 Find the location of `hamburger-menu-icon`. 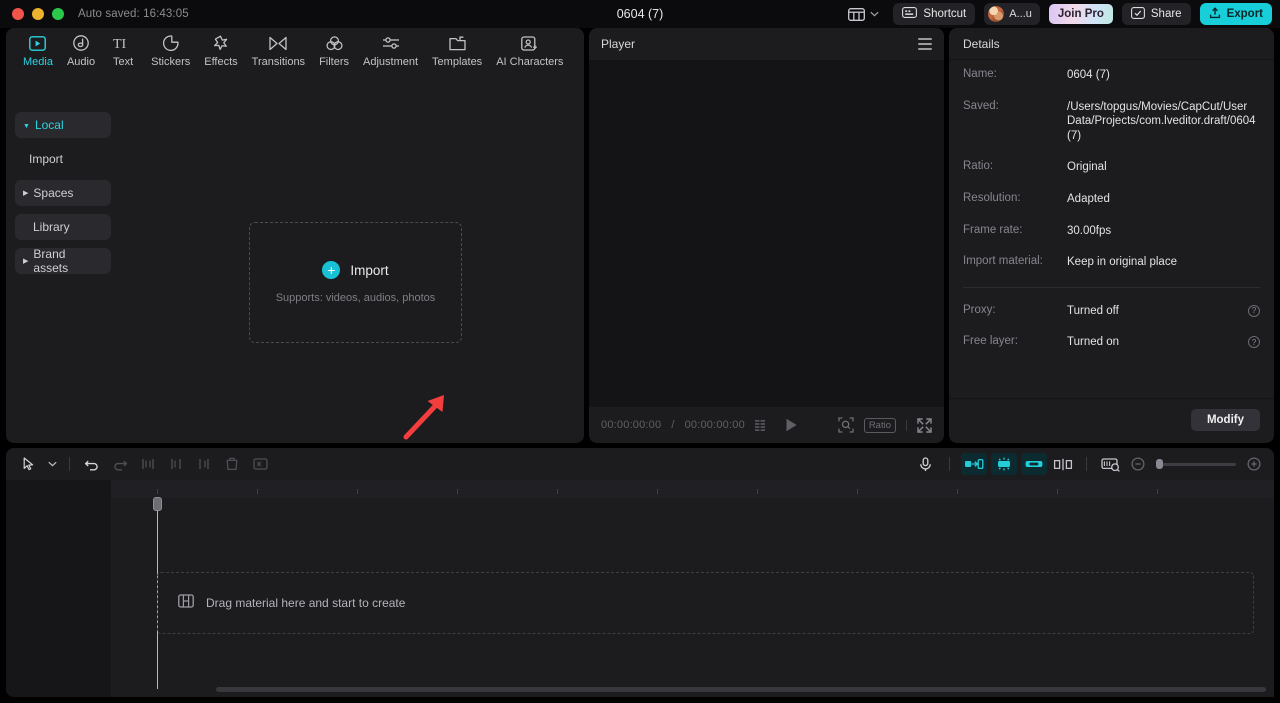

hamburger-menu-icon is located at coordinates (925, 44).